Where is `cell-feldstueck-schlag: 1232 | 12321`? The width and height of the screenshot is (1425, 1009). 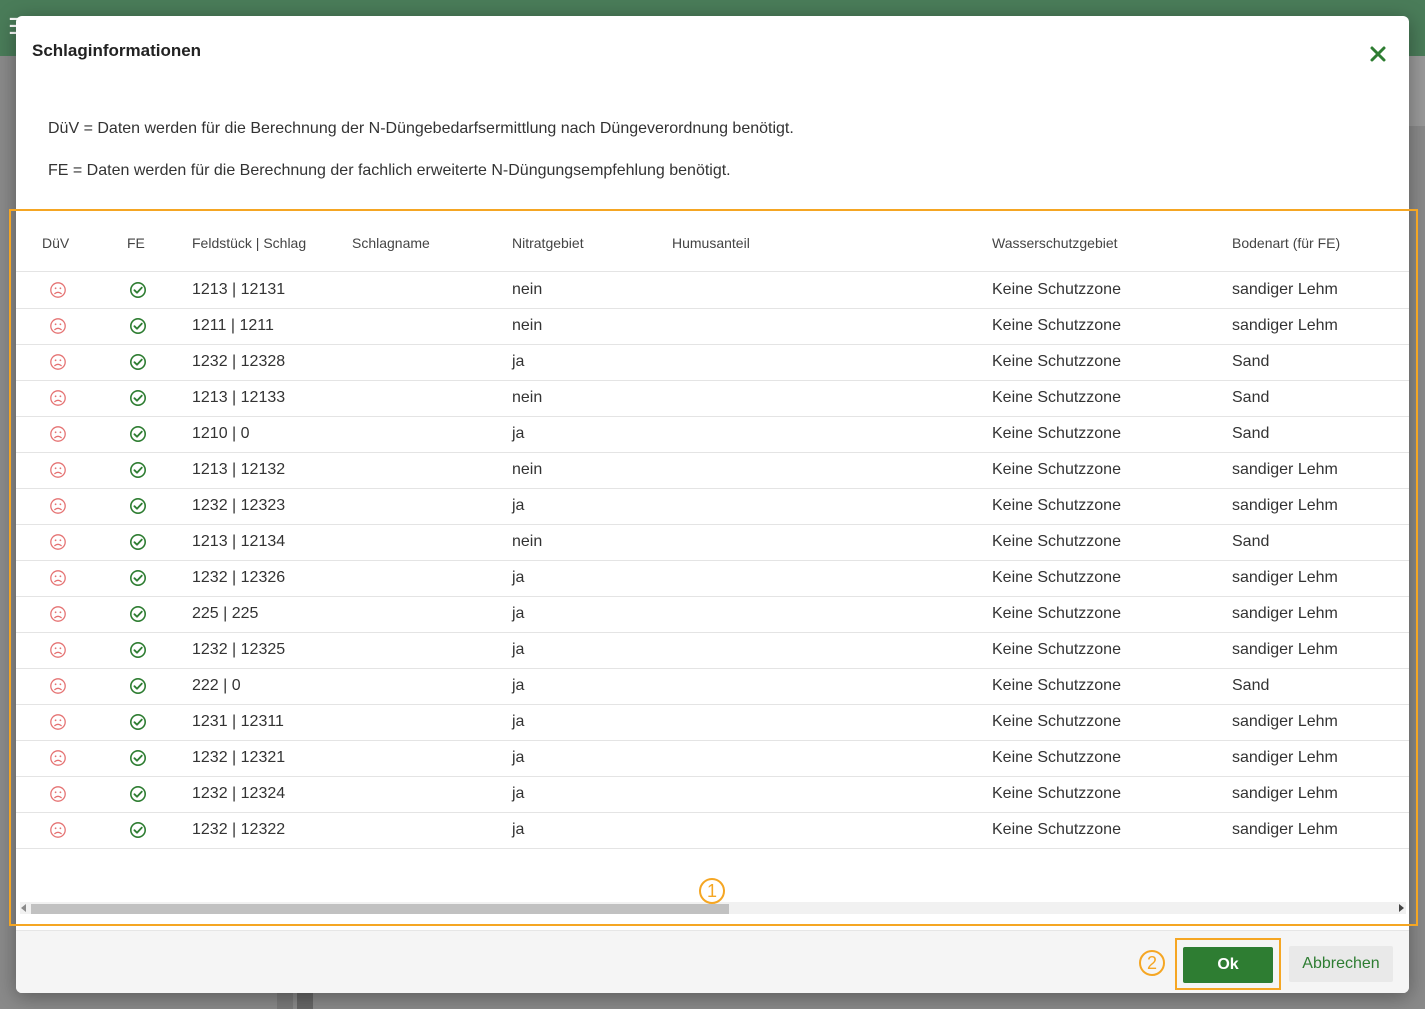
cell-feldstueck-schlag: 1232 | 12321 is located at coordinates (239, 757).